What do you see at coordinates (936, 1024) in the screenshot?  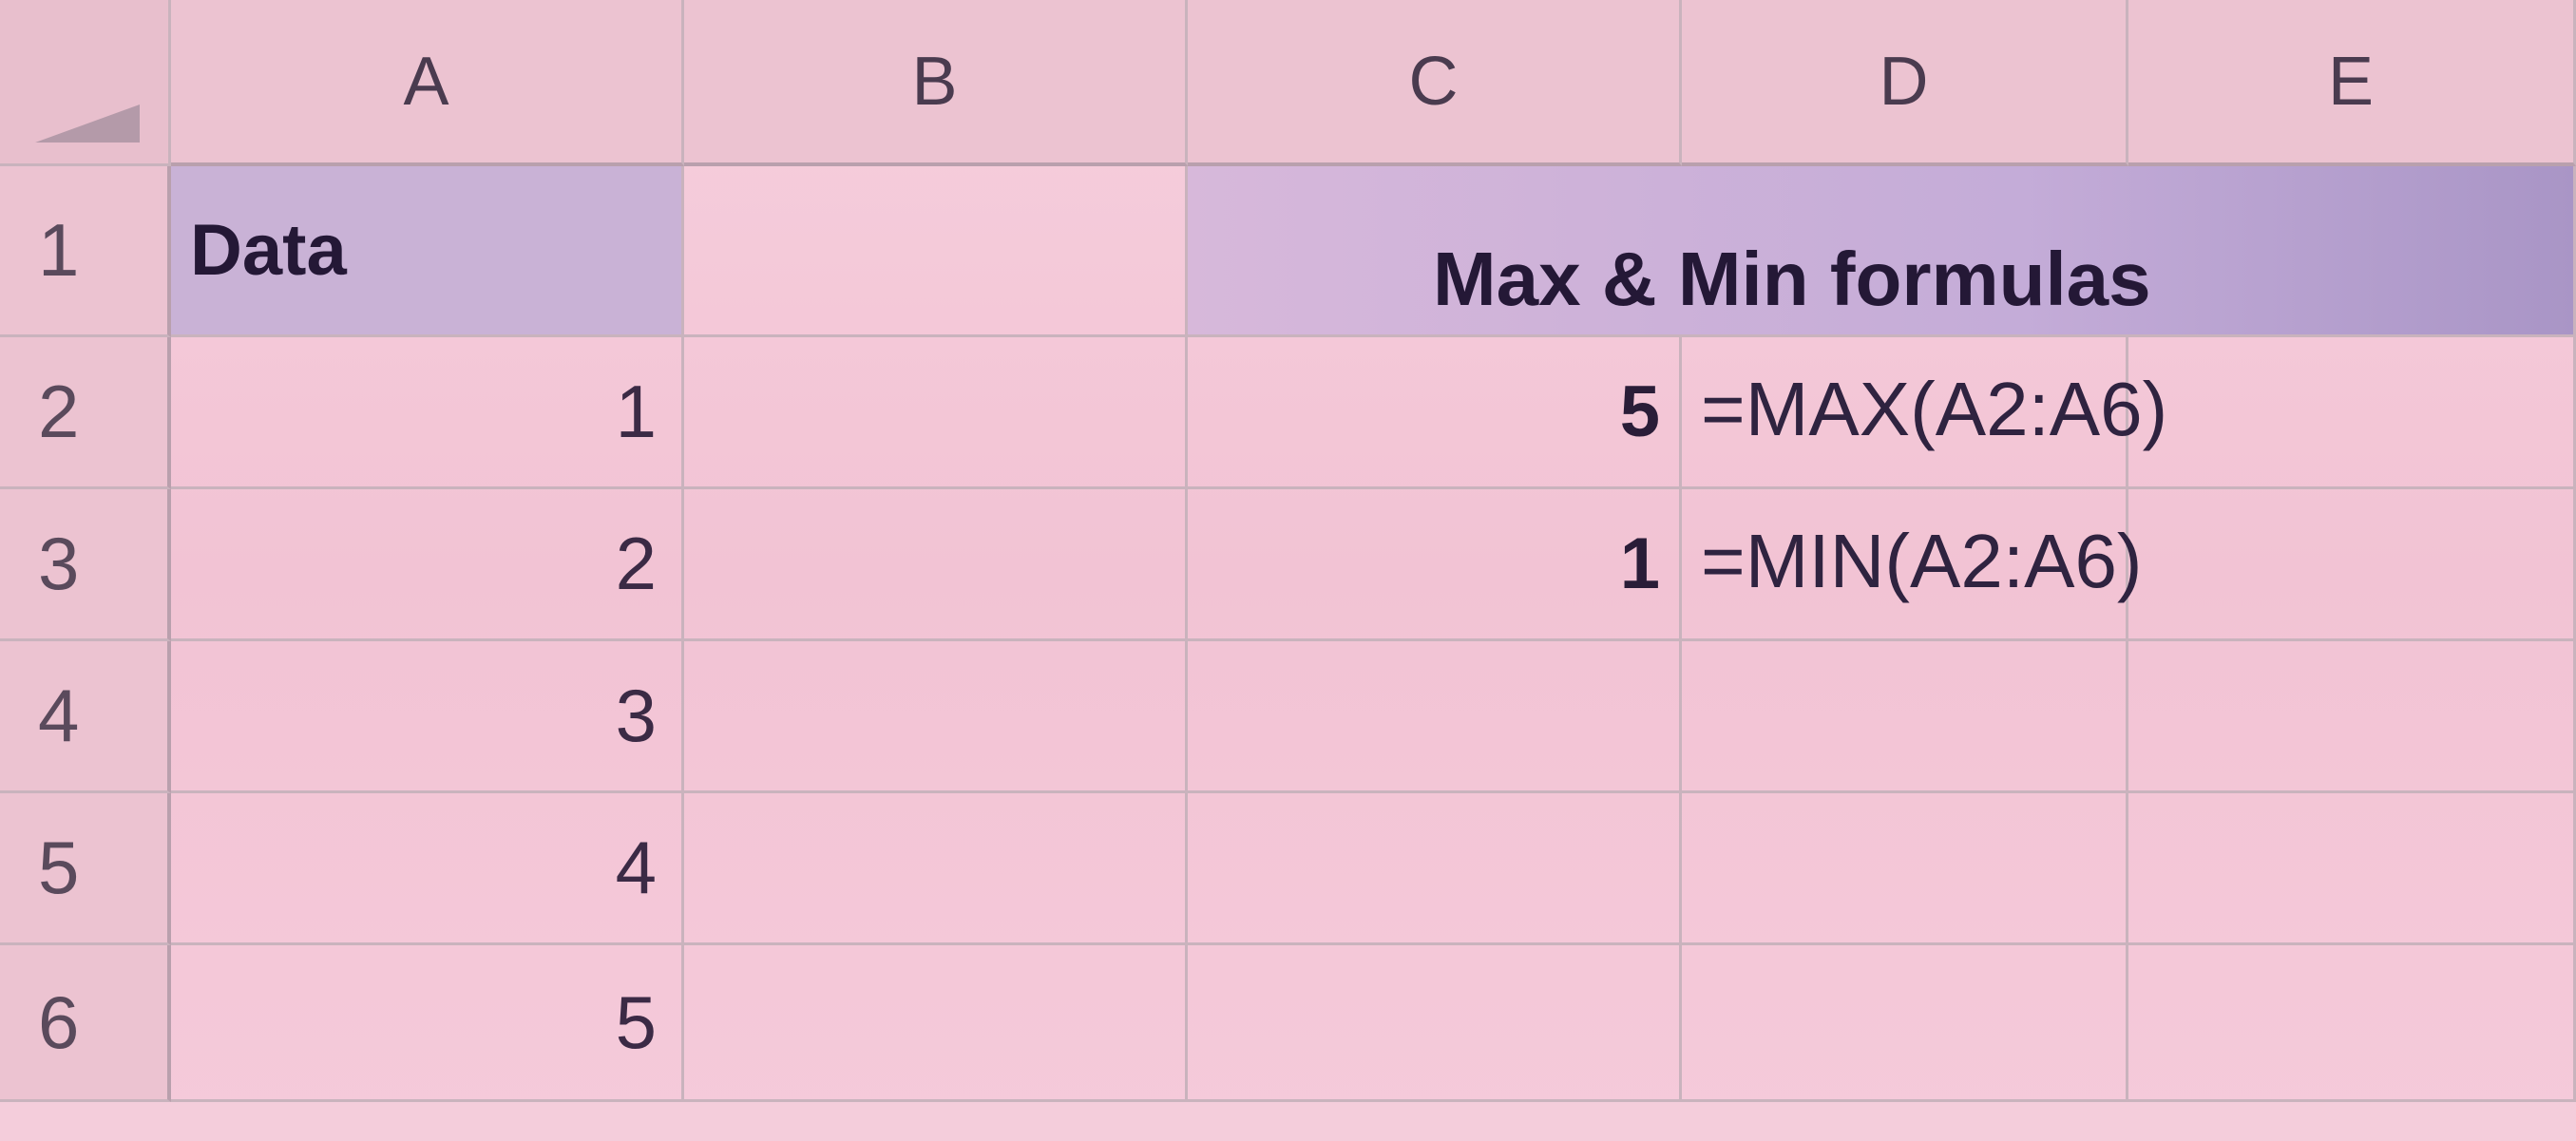 I see `cell-b6` at bounding box center [936, 1024].